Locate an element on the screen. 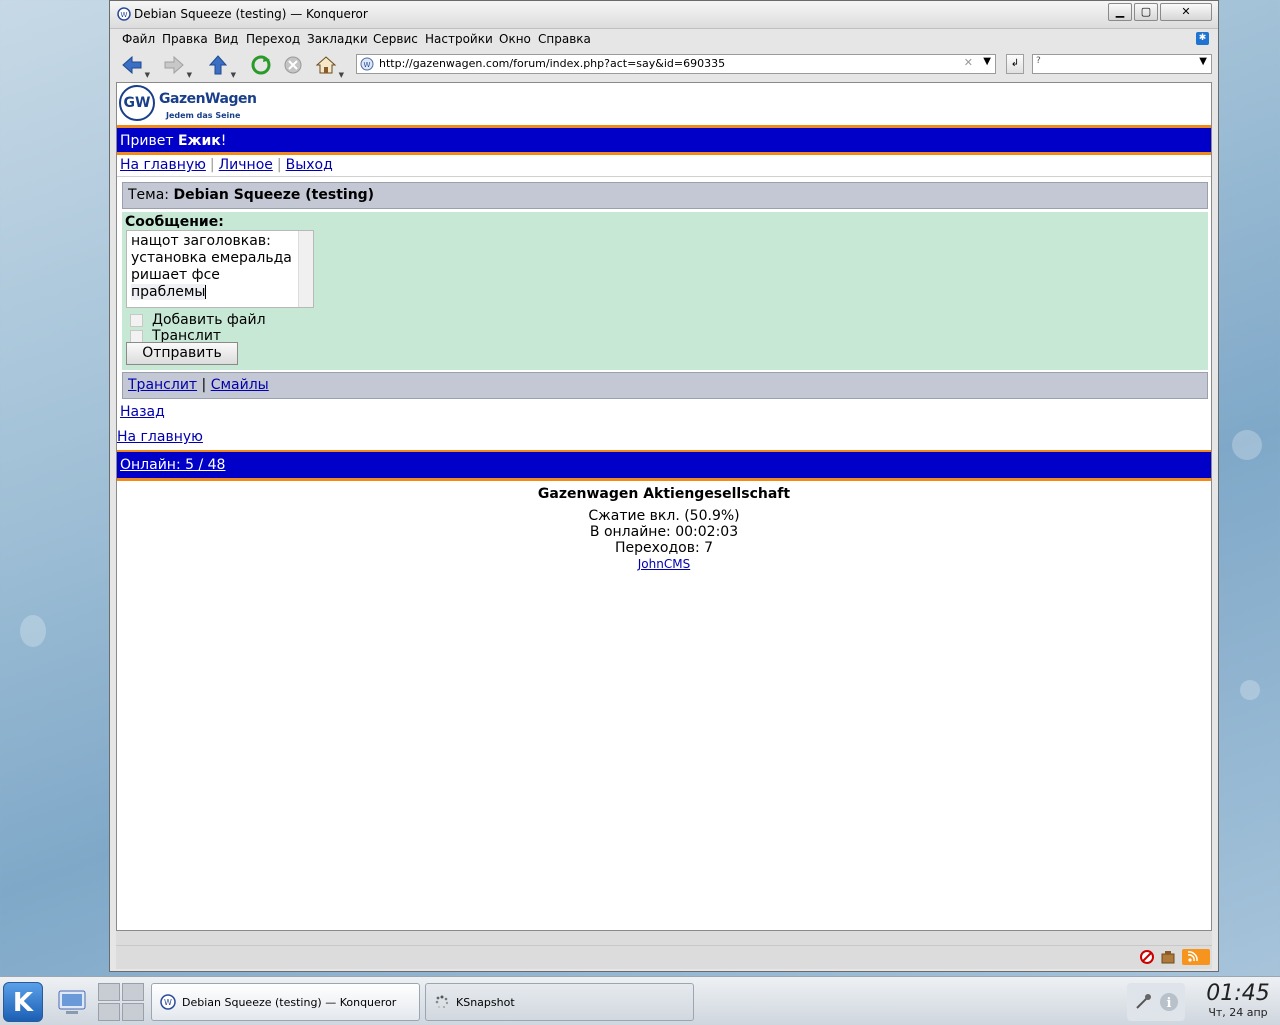 This screenshot has width=1280, height=1025. menu-help: Справка is located at coordinates (564, 39).